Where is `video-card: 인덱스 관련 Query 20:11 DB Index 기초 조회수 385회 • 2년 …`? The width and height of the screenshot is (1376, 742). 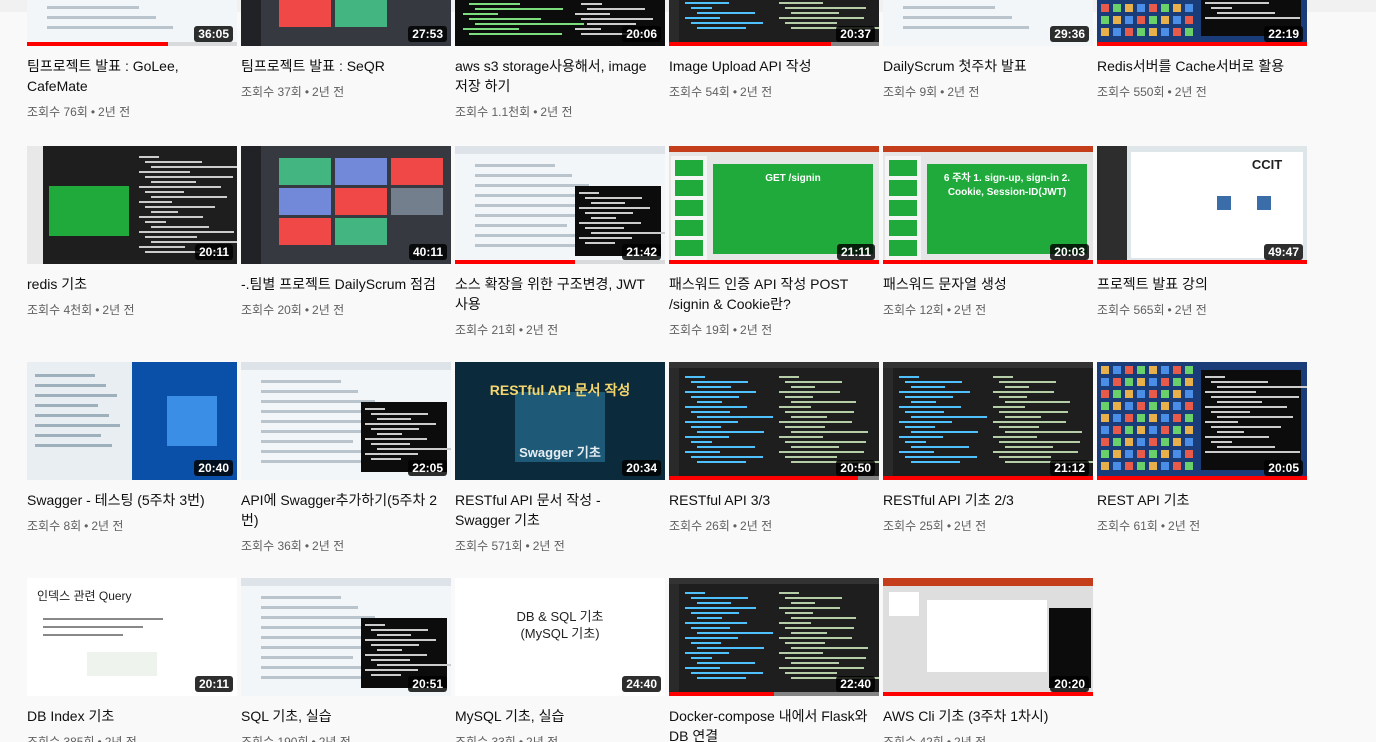
video-card: 인덱스 관련 Query 20:11 DB Index 기초 조회수 385회 • 2년 … is located at coordinates (132, 660).